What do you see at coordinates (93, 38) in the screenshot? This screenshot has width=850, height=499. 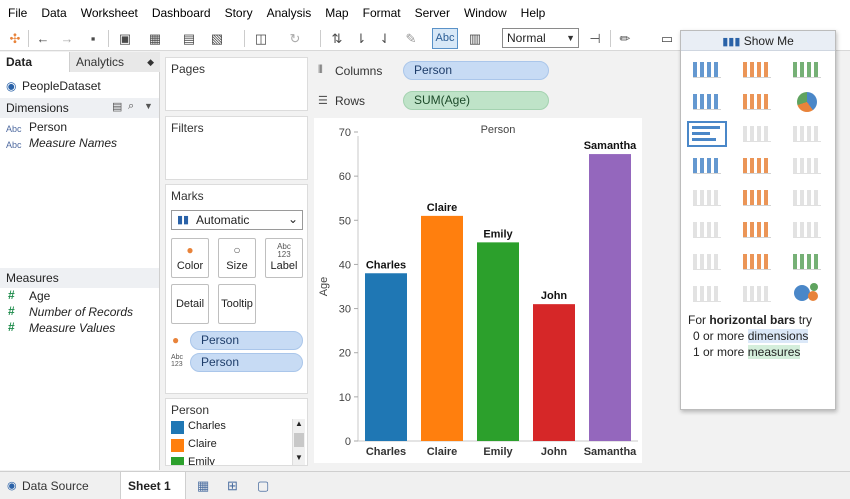 I see `save-icon: ▪` at bounding box center [93, 38].